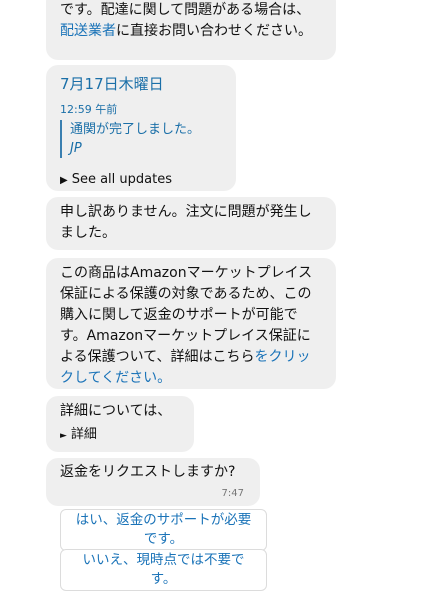 This screenshot has height=600, width=423. Describe the element at coordinates (76, 148) in the screenshot. I see `tracking-carrier: JP` at that location.